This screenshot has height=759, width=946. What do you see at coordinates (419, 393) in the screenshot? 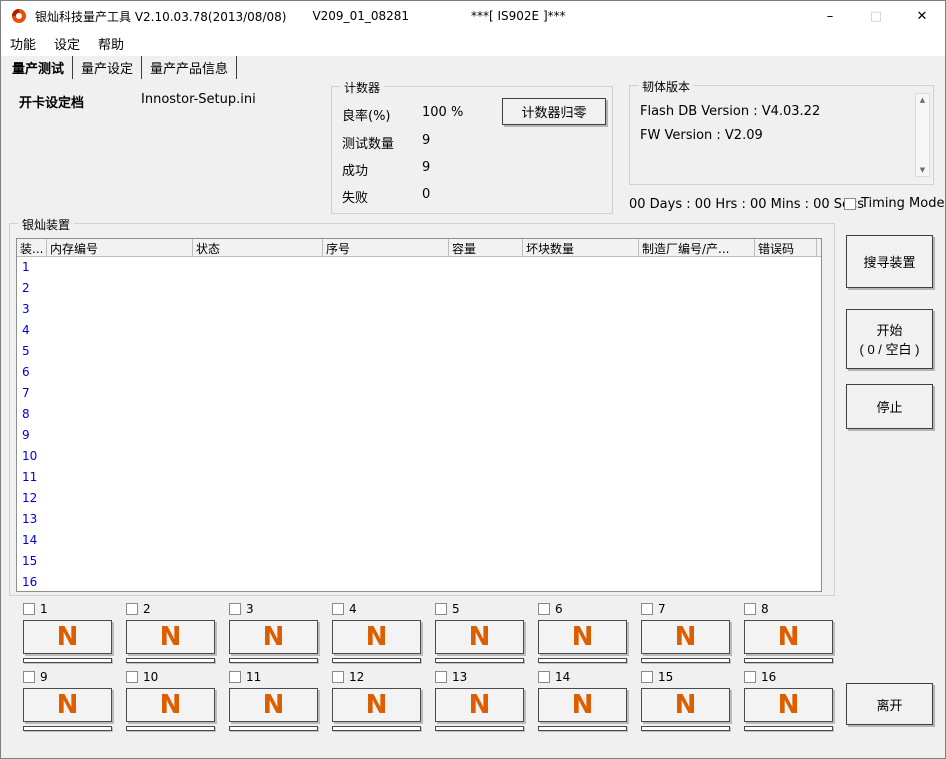
I see `table-row: 7` at bounding box center [419, 393].